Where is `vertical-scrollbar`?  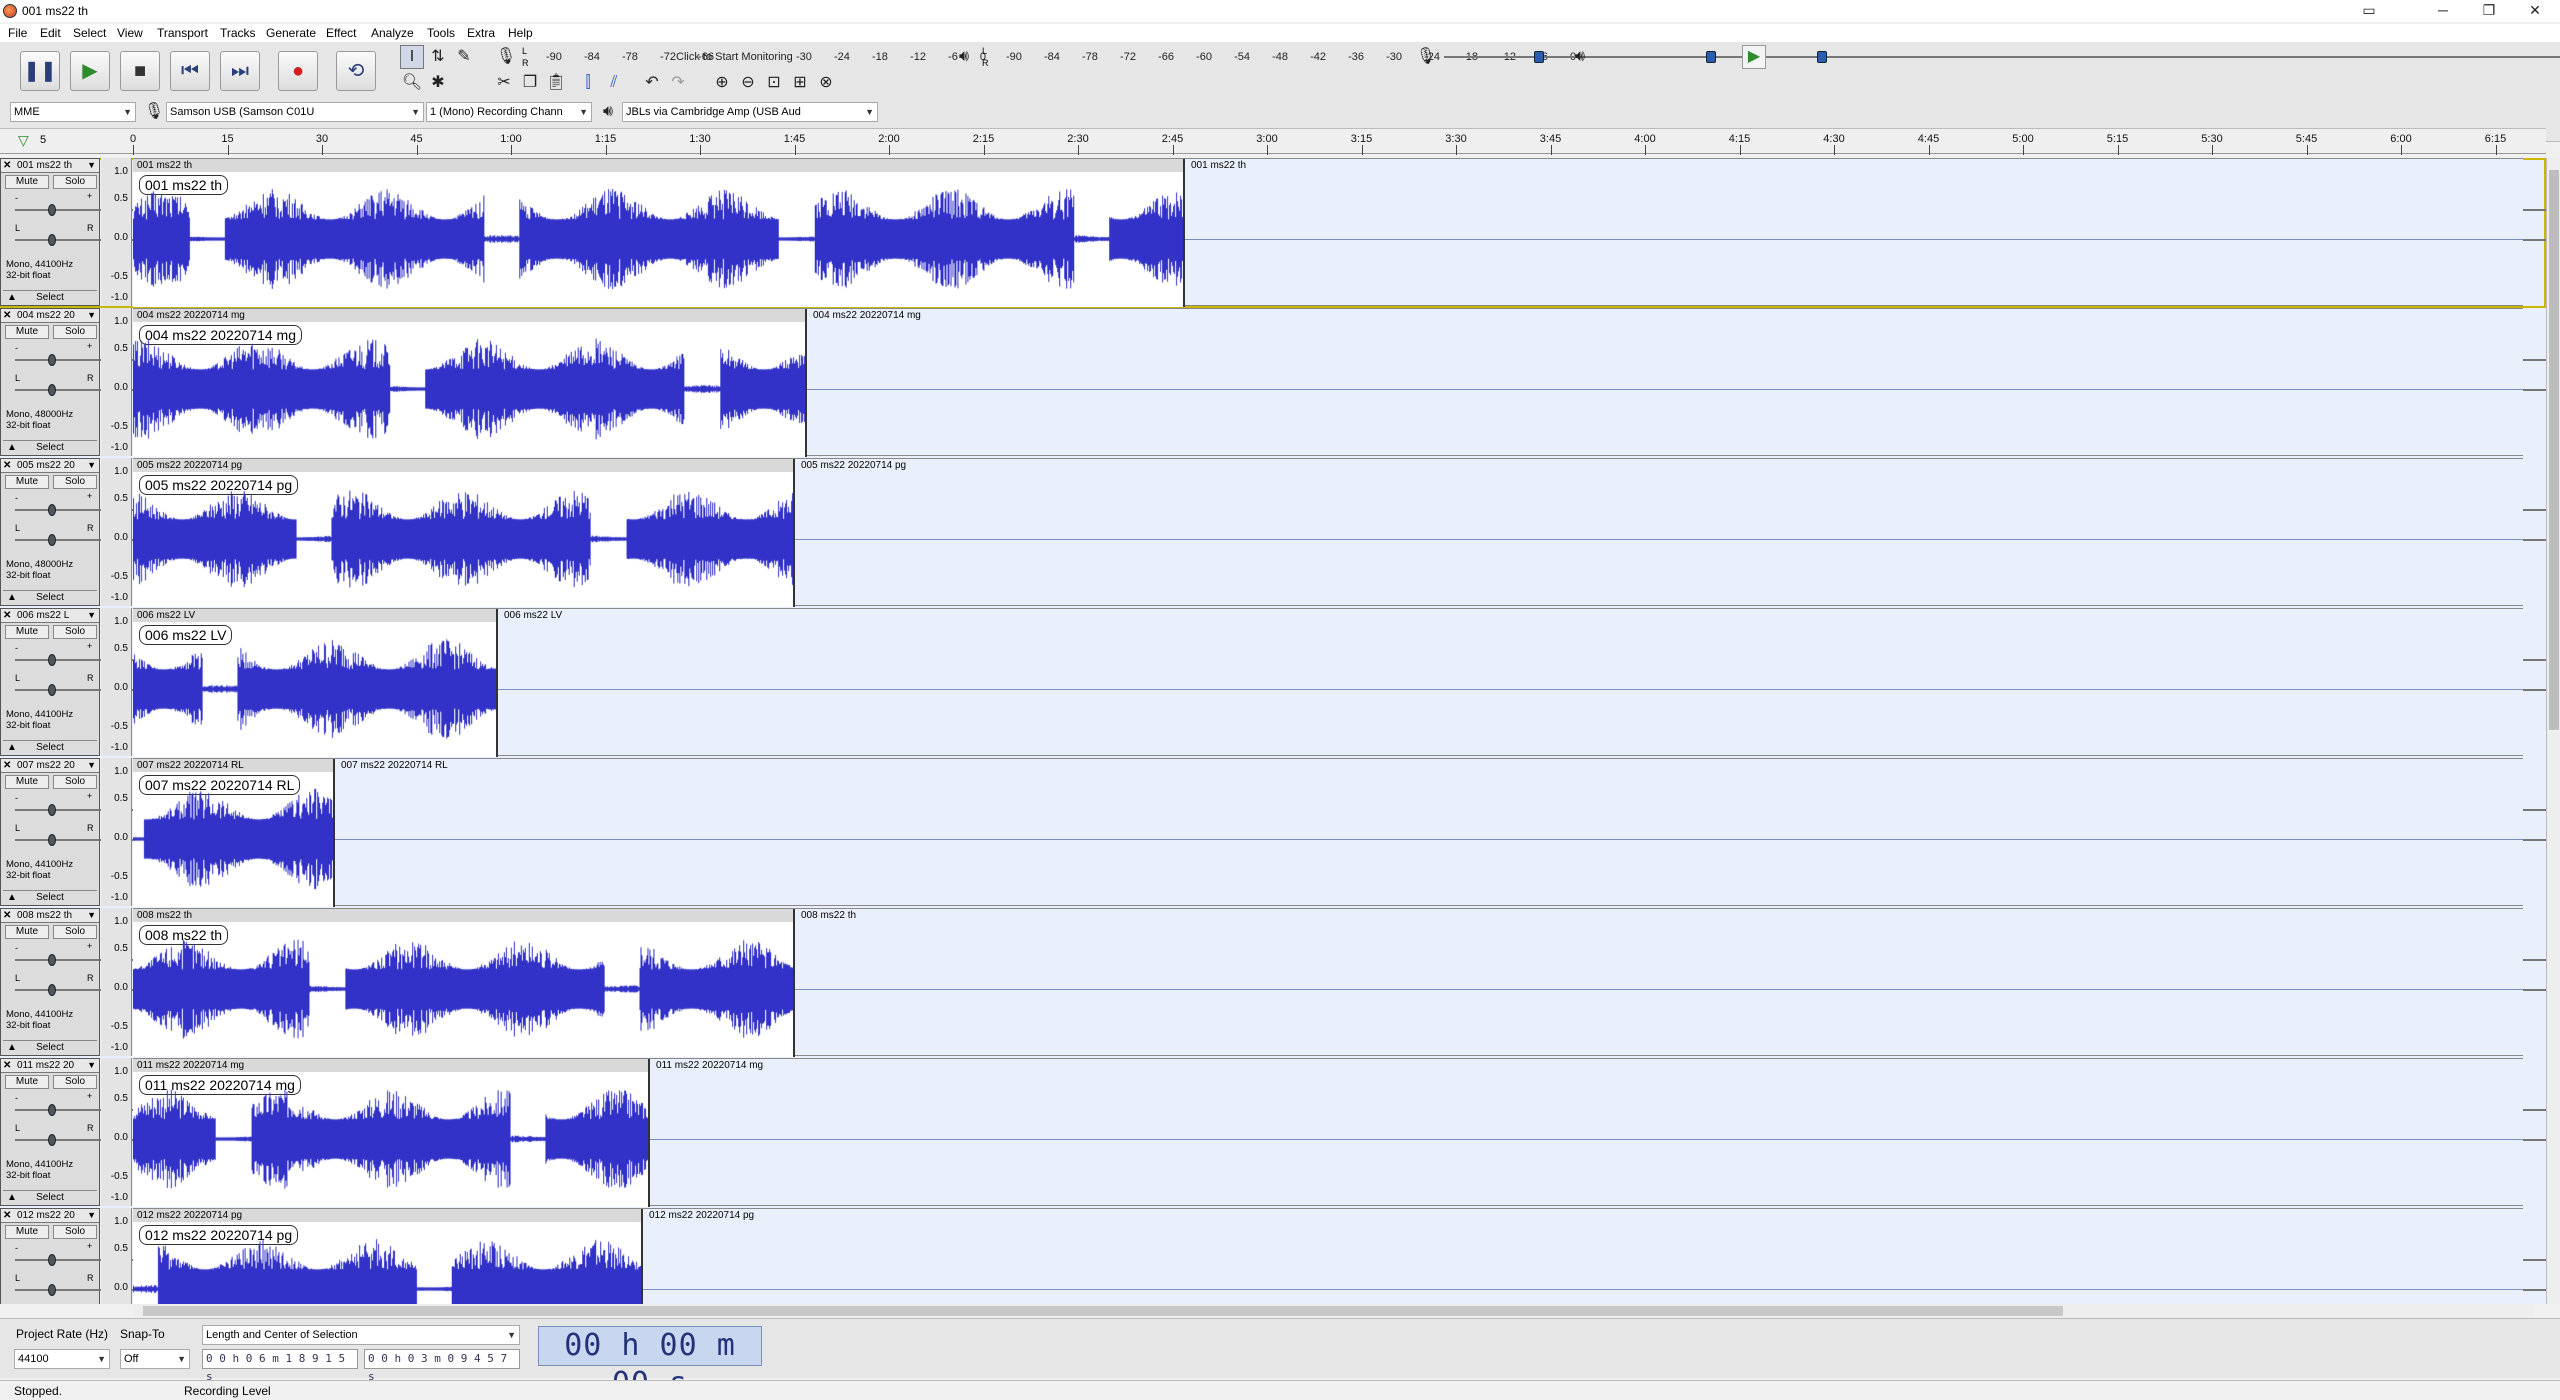
vertical-scrollbar is located at coordinates (2553, 731).